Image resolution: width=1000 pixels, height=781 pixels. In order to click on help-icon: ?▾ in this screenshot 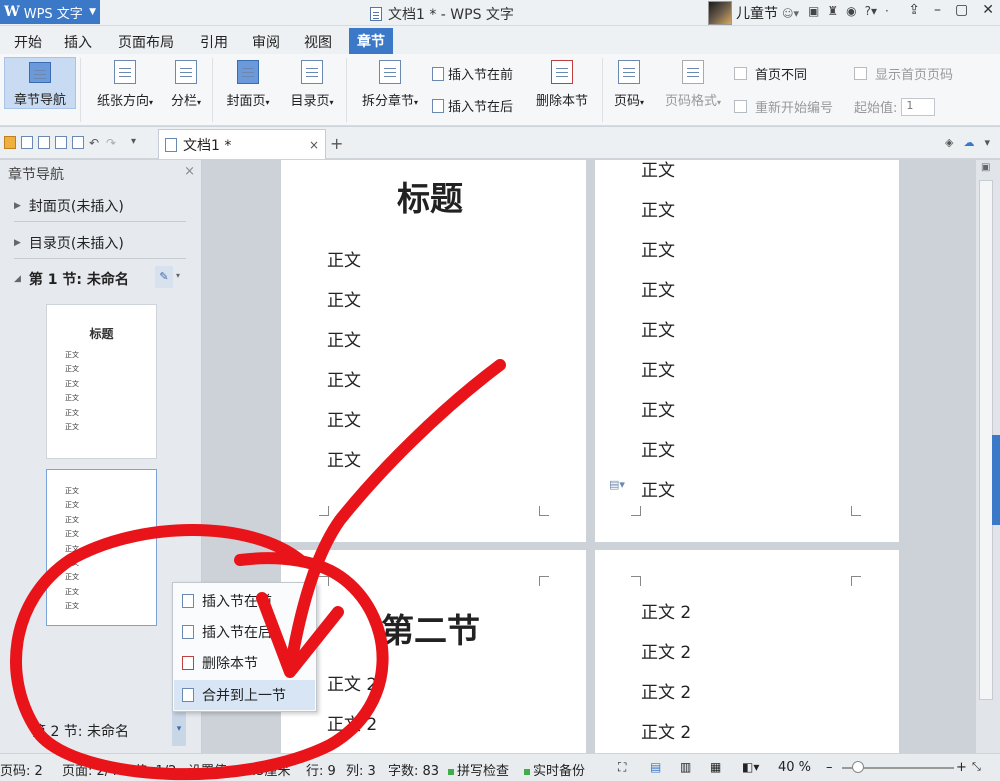, I will do `click(871, 11)`.